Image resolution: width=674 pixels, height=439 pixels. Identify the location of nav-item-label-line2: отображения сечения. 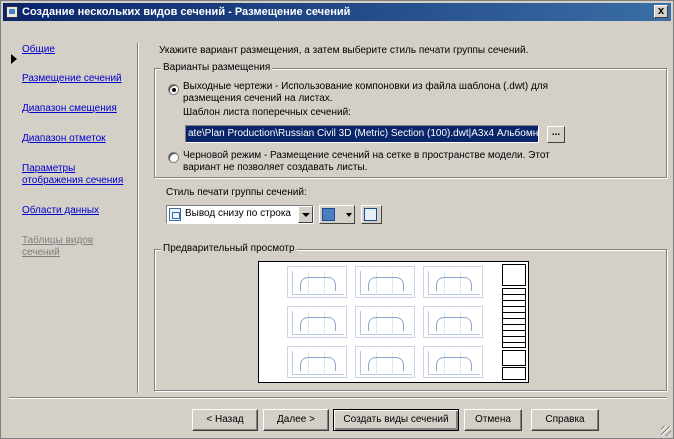
(73, 180).